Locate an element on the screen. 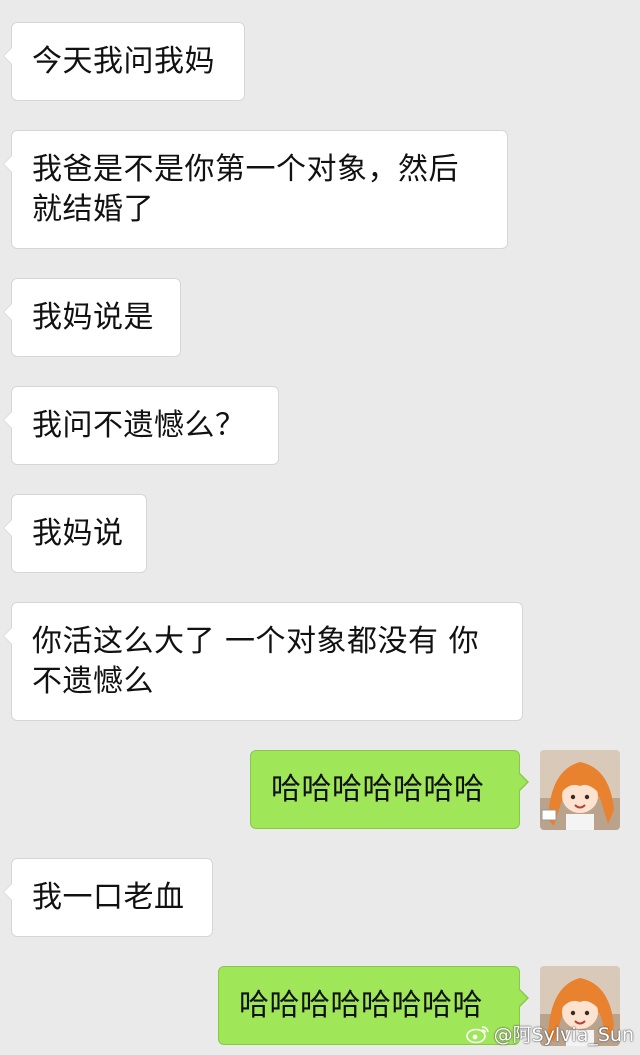 This screenshot has width=640, height=1055. incoming-message-2: 我爸是不是你第一个对象，然后就结婚了 is located at coordinates (255, 189).